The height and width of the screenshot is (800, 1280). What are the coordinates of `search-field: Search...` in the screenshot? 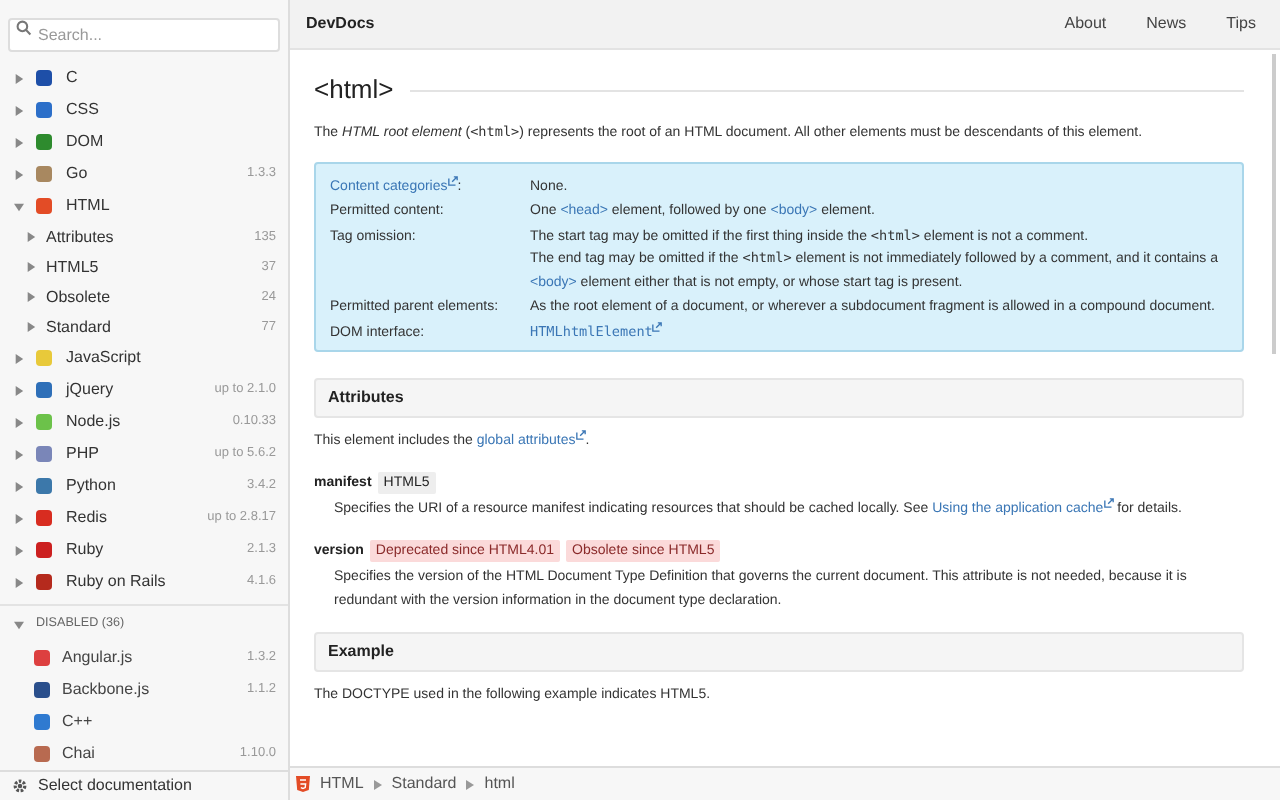 It's located at (144, 35).